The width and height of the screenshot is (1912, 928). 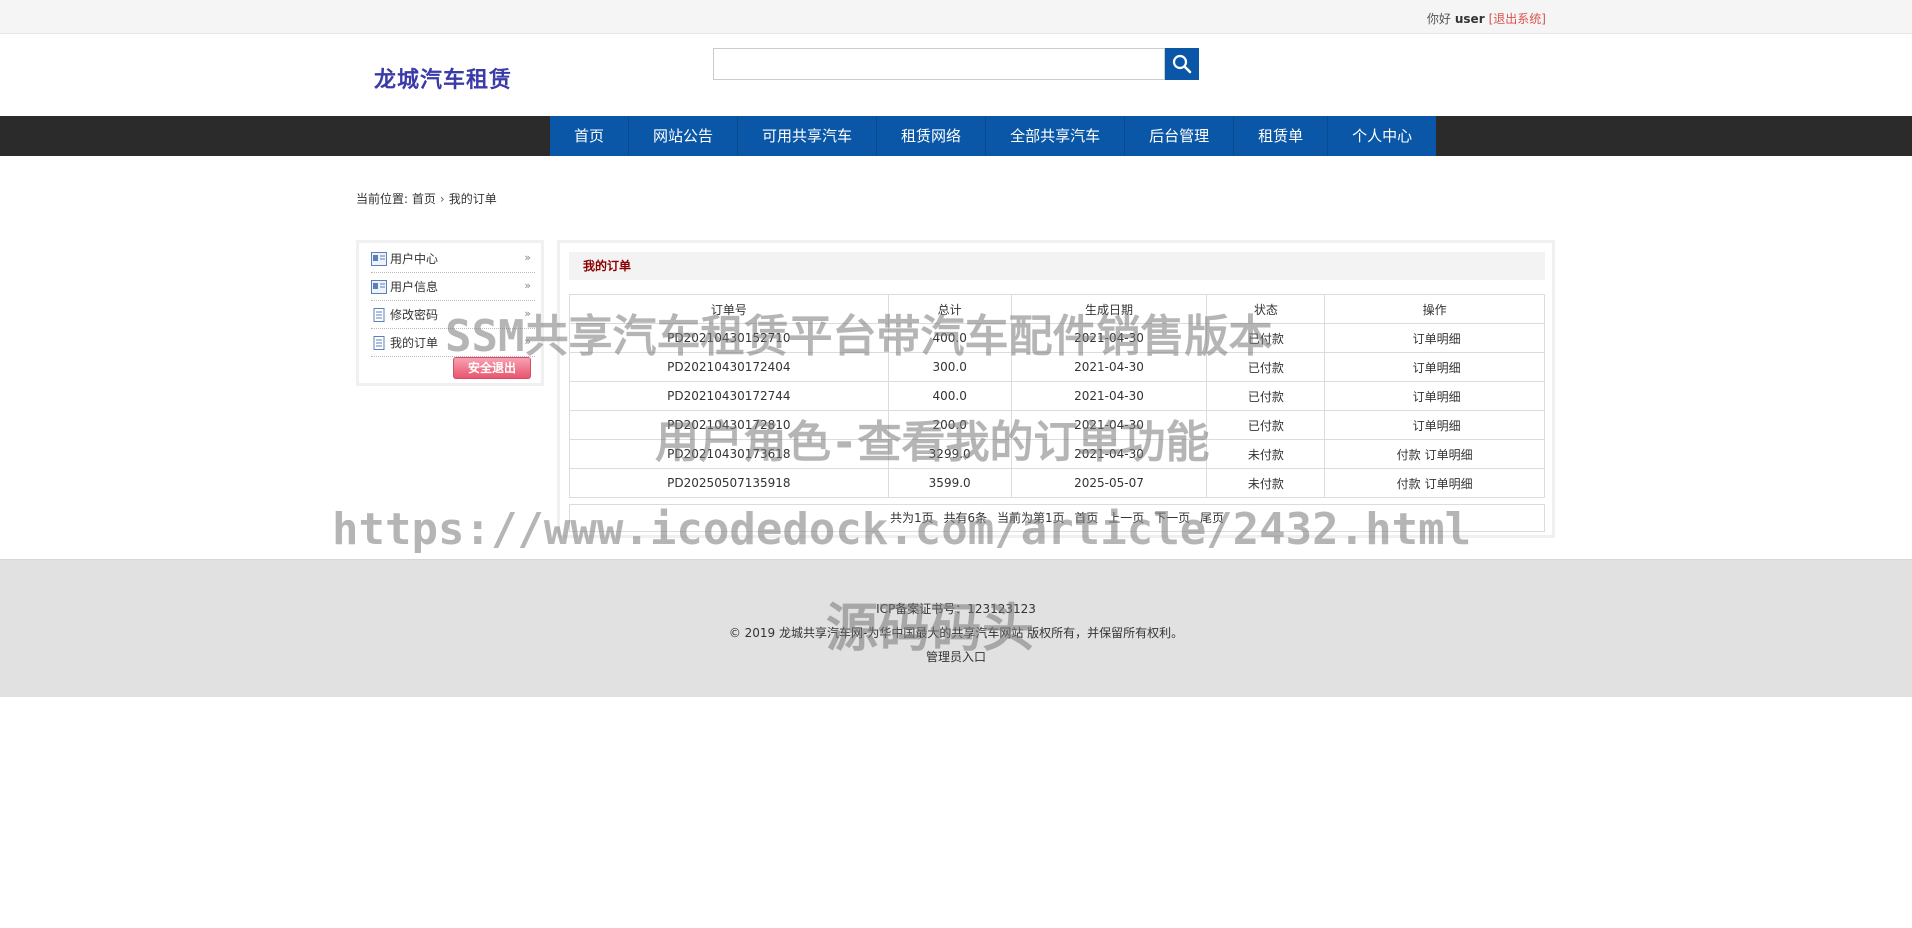 What do you see at coordinates (1030, 518) in the screenshot?
I see `pager-current-page: 当前为第1页` at bounding box center [1030, 518].